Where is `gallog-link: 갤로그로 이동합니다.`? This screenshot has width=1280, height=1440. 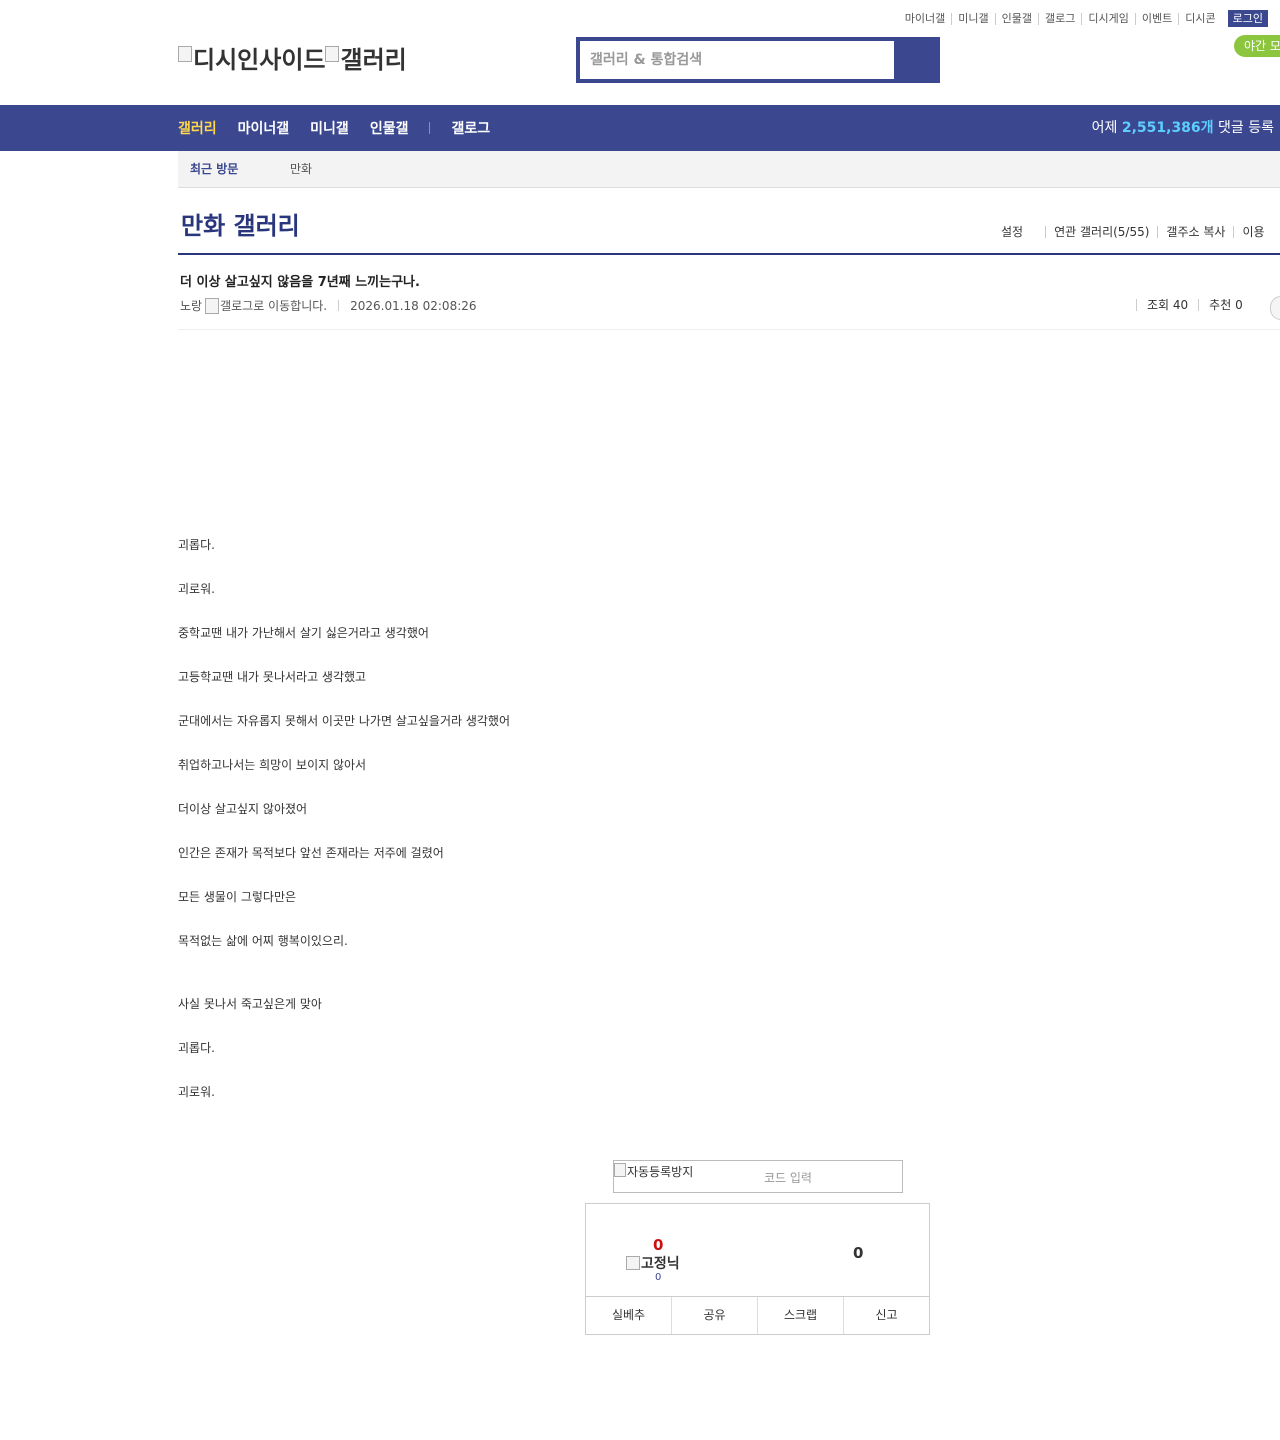
gallog-link: 갤로그로 이동합니다. is located at coordinates (273, 305).